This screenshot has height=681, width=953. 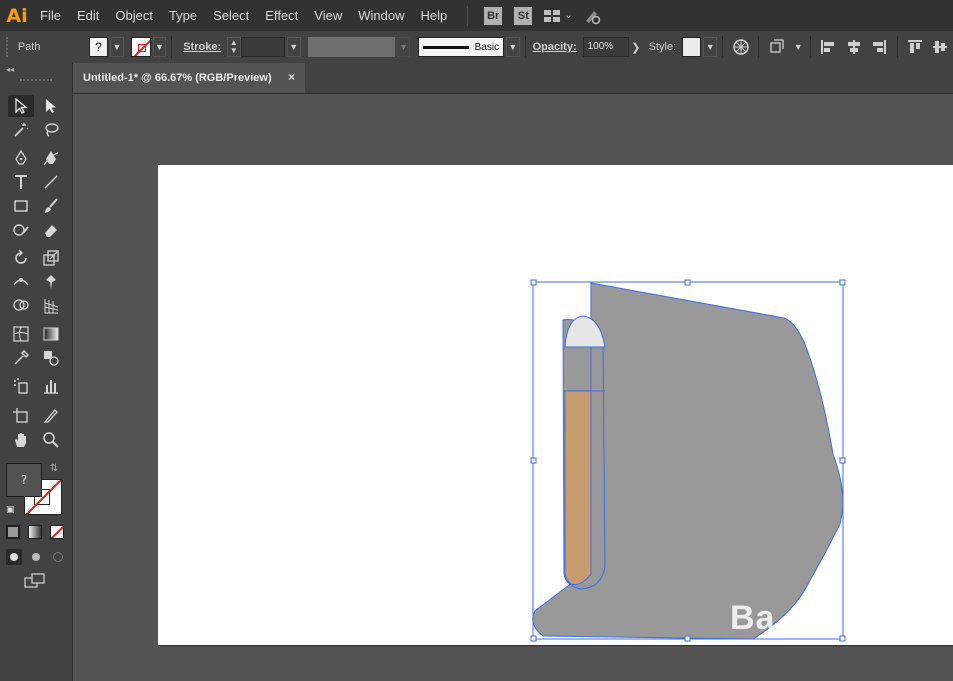 I want to click on close-icon: ×, so click(x=291, y=77).